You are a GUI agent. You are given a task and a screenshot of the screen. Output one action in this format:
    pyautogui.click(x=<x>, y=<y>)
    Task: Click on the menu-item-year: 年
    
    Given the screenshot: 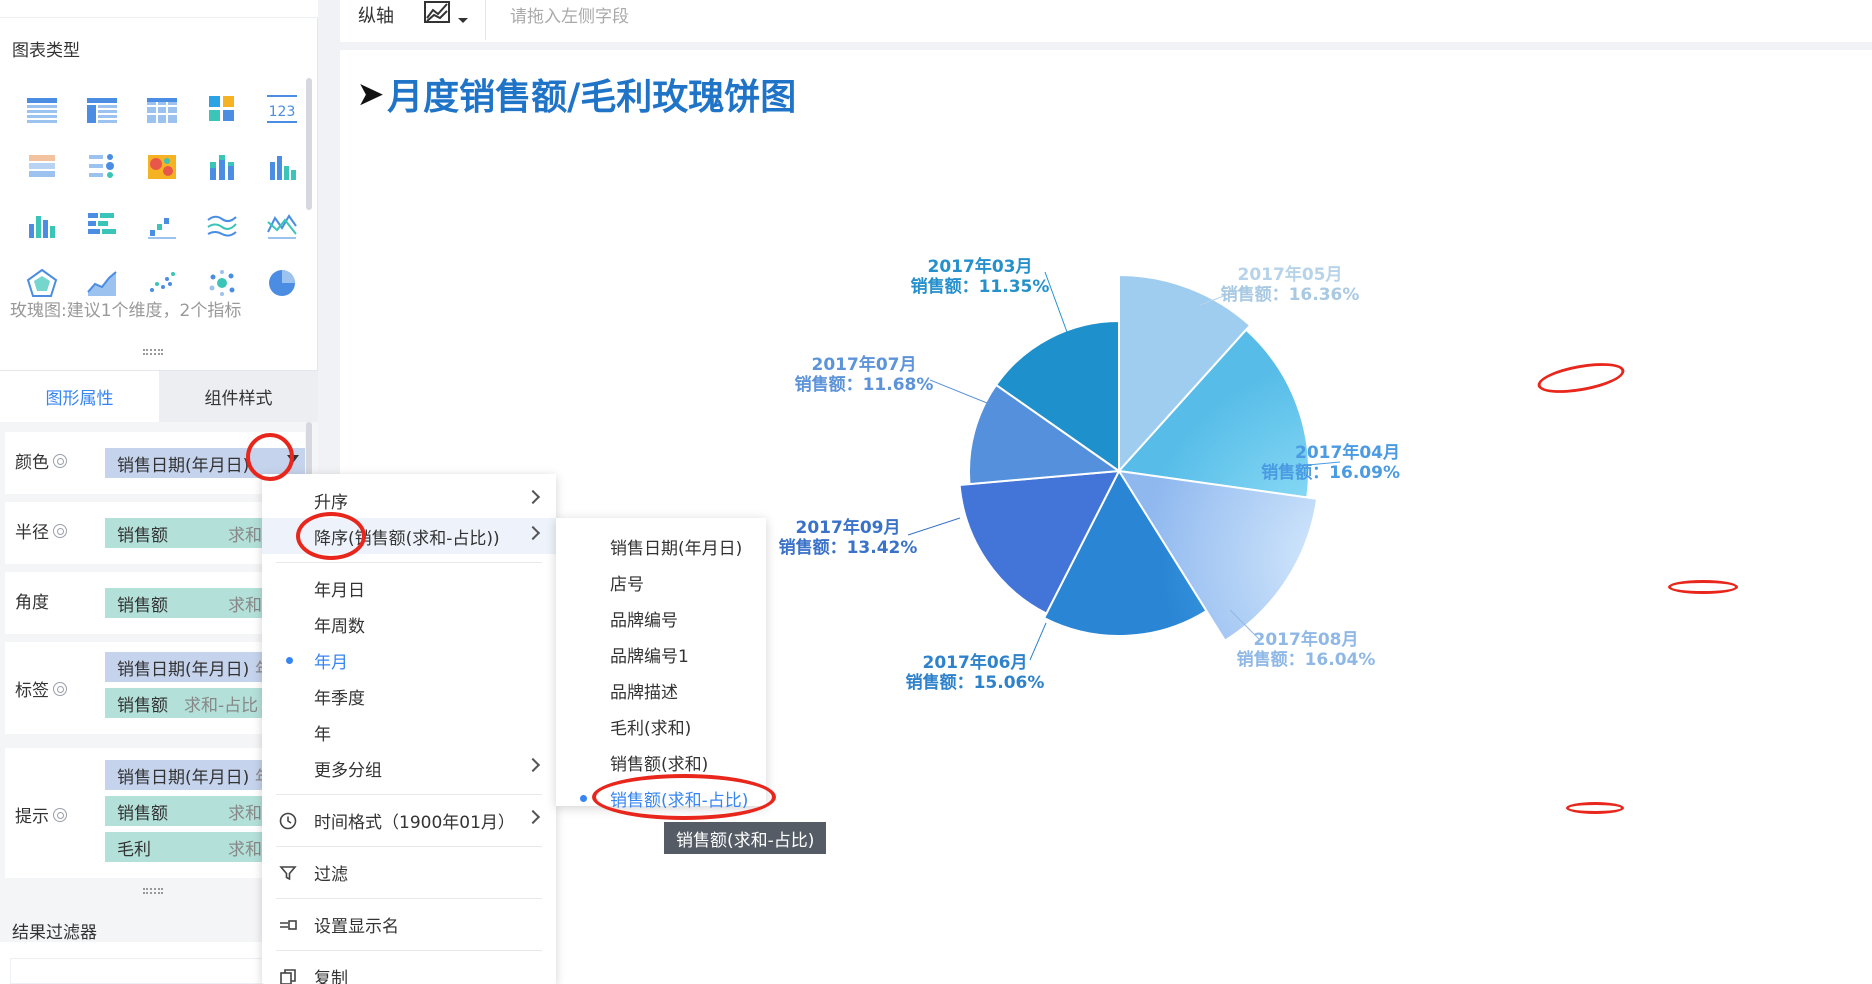 What is the action you would take?
    pyautogui.click(x=409, y=732)
    